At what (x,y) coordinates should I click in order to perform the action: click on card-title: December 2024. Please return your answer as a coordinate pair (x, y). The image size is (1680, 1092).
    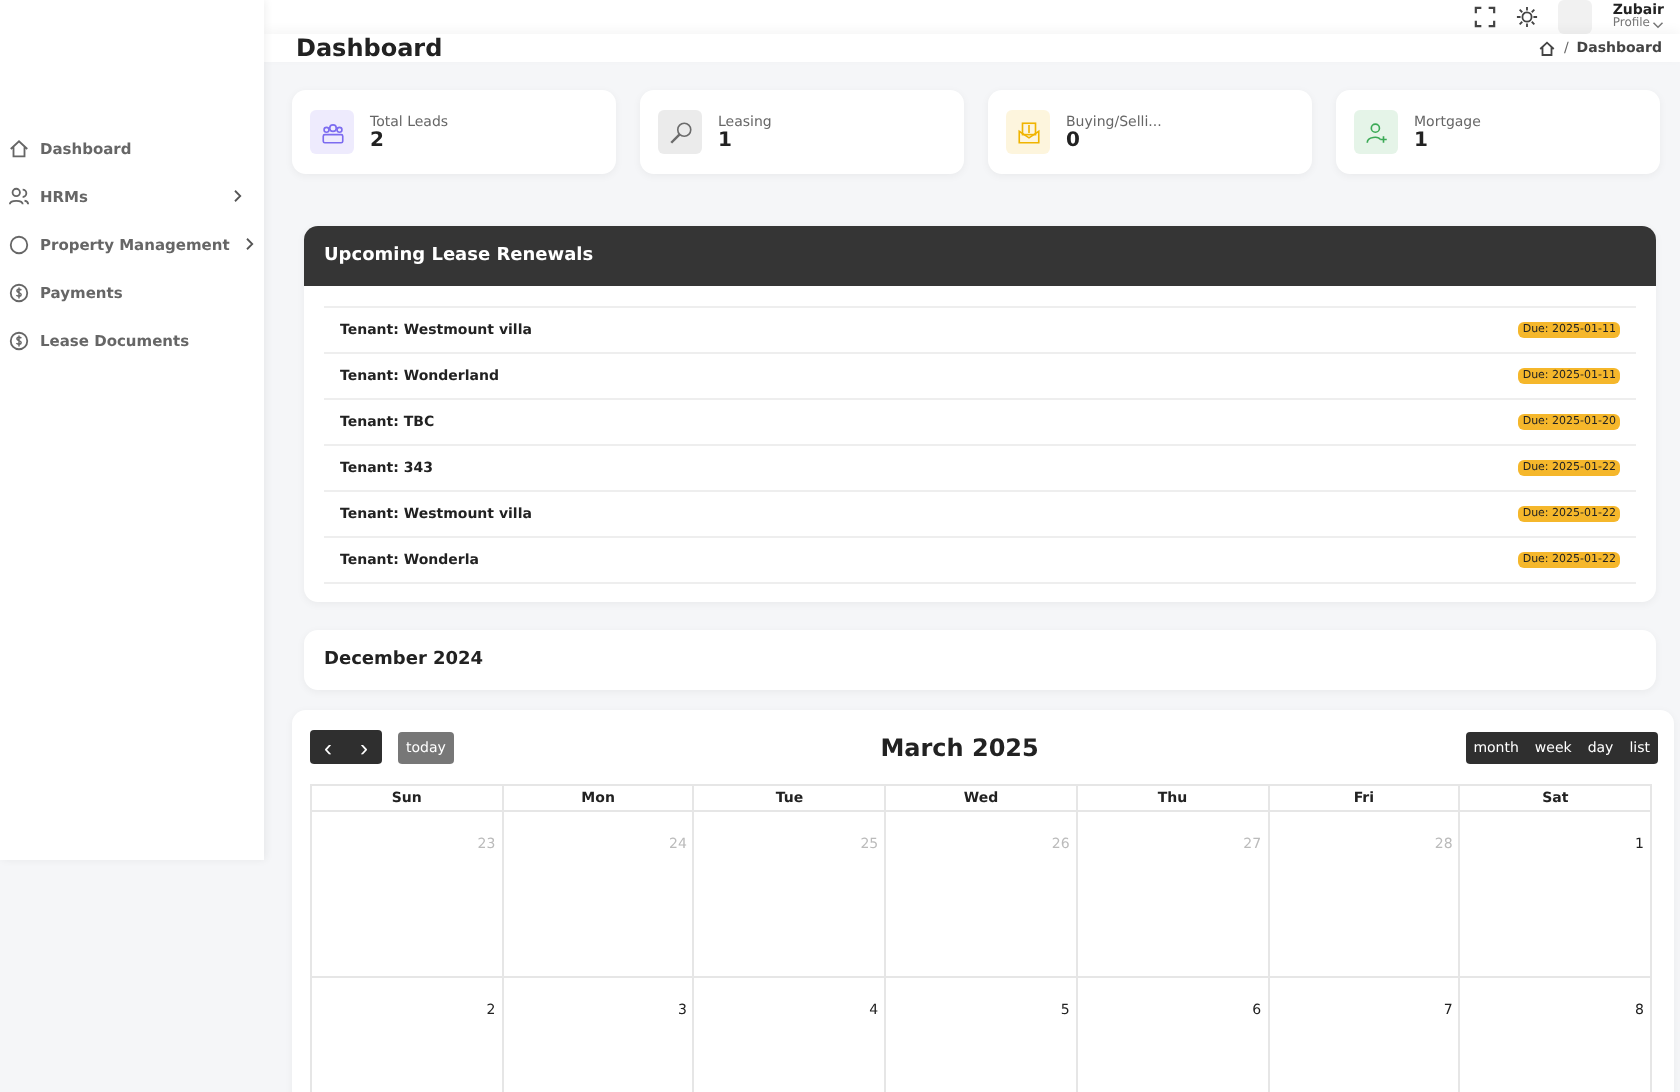
    Looking at the image, I should click on (404, 660).